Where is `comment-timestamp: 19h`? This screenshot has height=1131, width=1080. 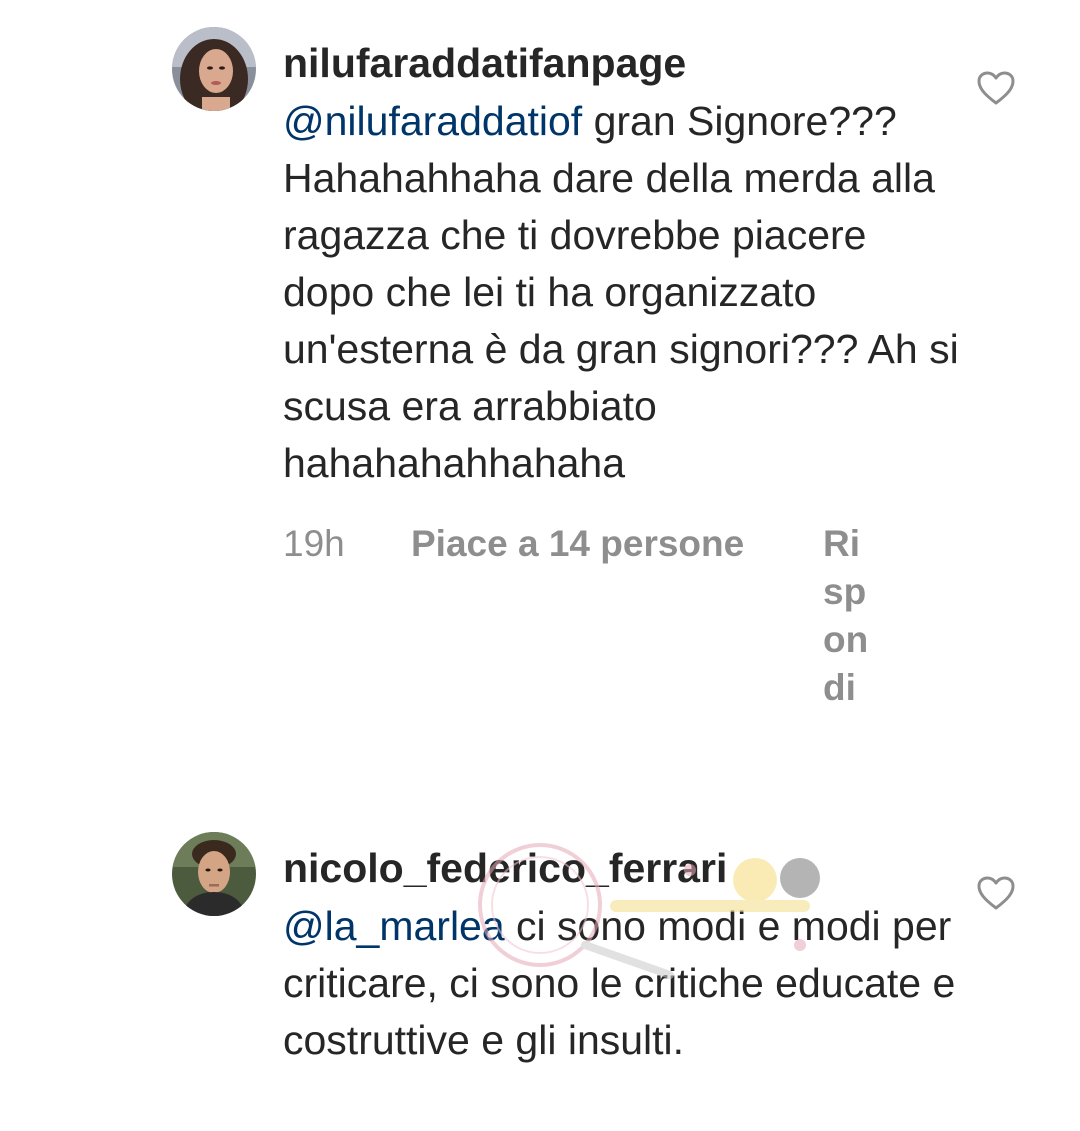 comment-timestamp: 19h is located at coordinates (314, 543).